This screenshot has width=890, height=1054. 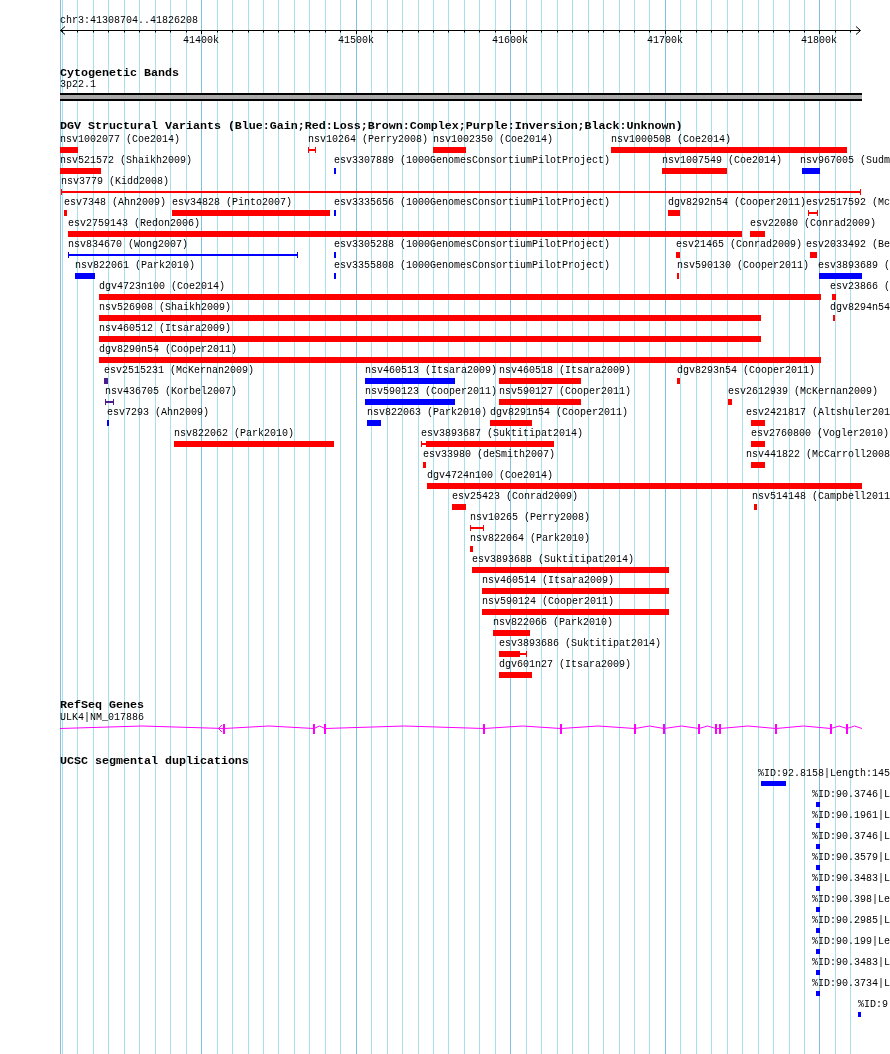 What do you see at coordinates (851, 941) in the screenshot?
I see `duplication-label: %ID:90.199|Le` at bounding box center [851, 941].